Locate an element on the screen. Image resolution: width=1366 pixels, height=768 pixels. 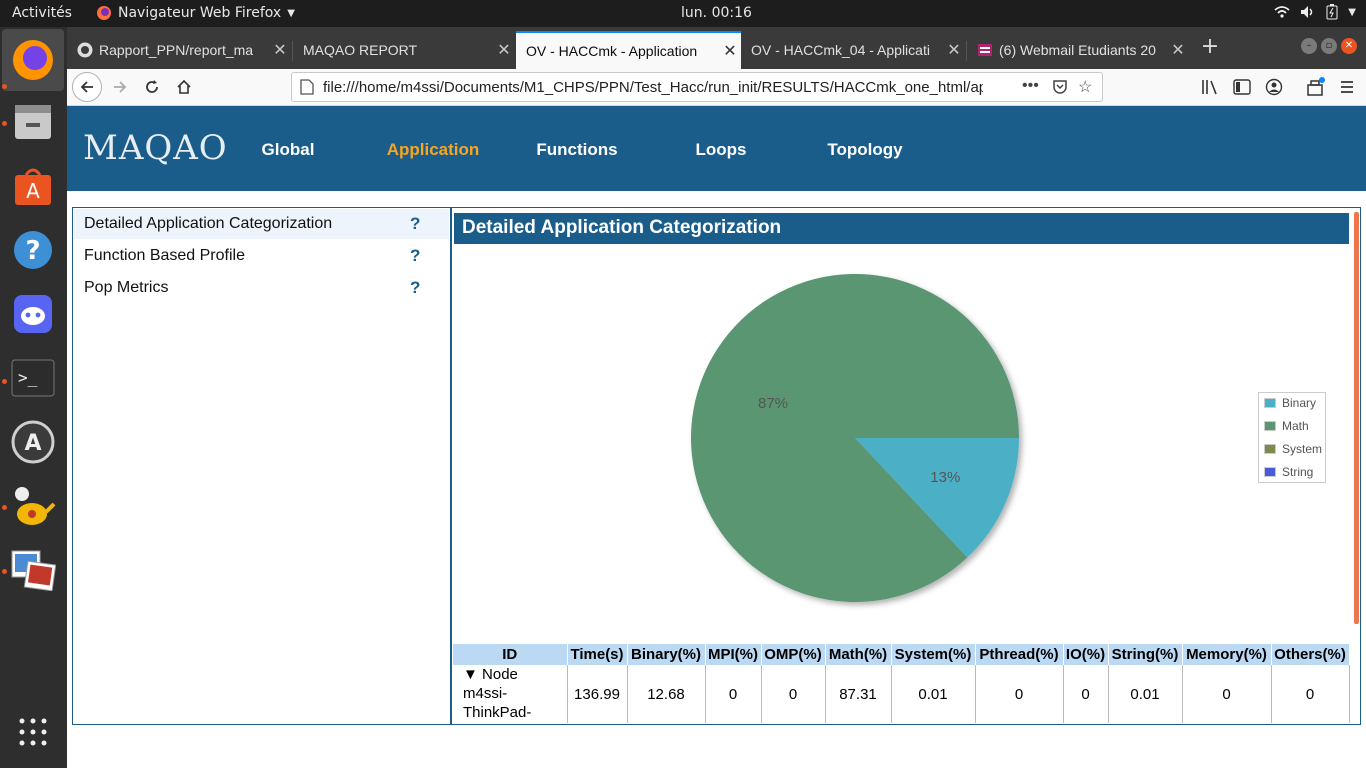
webmail-icon is located at coordinates (985, 50).